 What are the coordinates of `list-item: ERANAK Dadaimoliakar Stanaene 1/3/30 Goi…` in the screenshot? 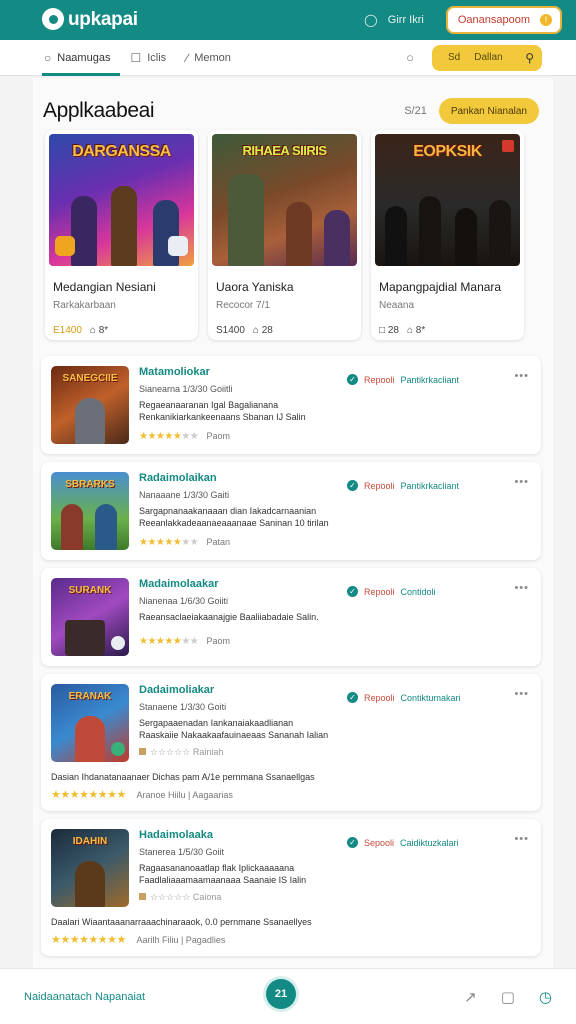 It's located at (291, 742).